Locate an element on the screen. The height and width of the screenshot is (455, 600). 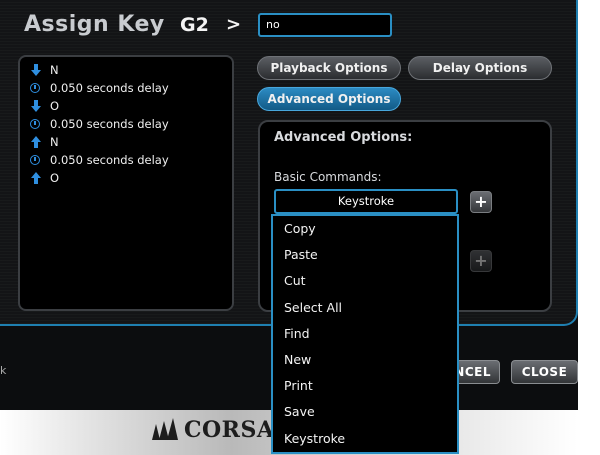
basic-commands-select: Keystroke is located at coordinates (366, 201).